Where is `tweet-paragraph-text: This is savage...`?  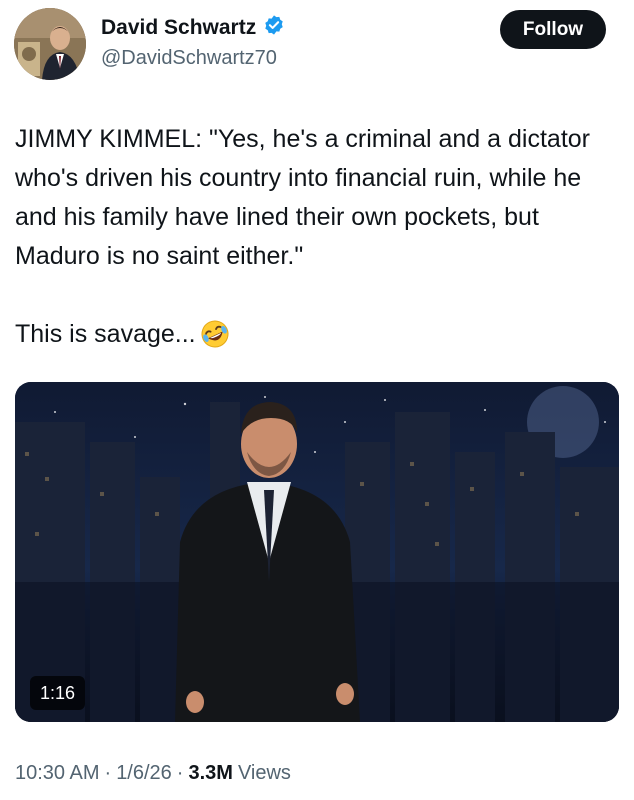 tweet-paragraph-text: This is savage... is located at coordinates (105, 334).